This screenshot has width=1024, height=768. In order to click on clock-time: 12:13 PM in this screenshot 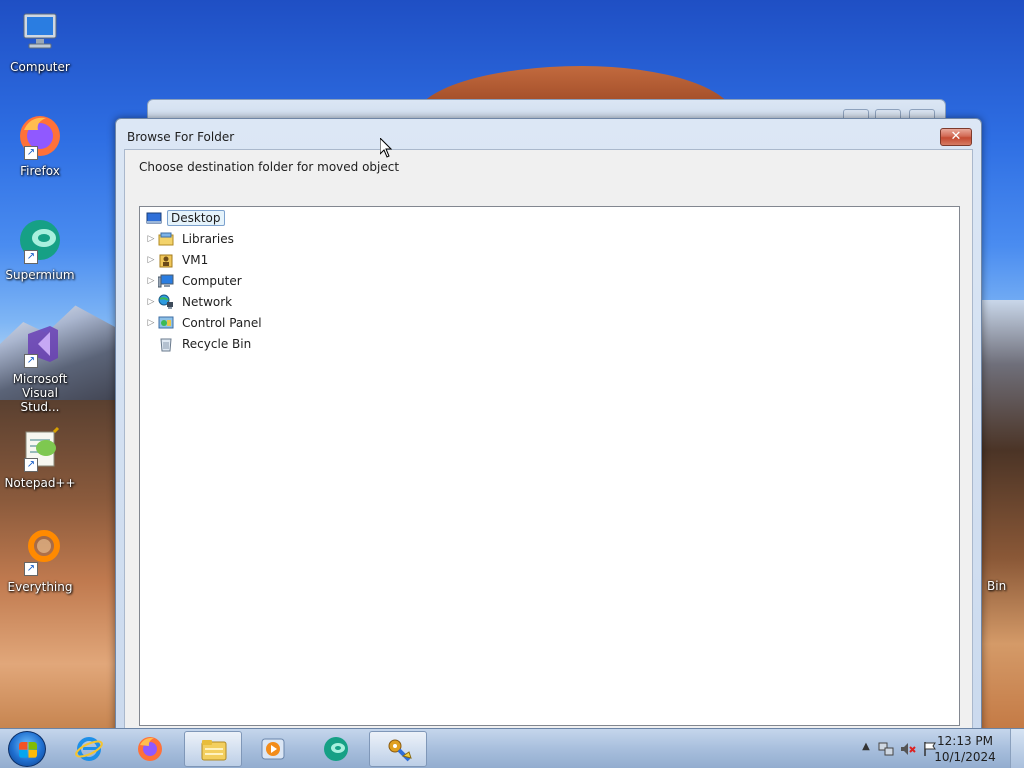, I will do `click(965, 741)`.